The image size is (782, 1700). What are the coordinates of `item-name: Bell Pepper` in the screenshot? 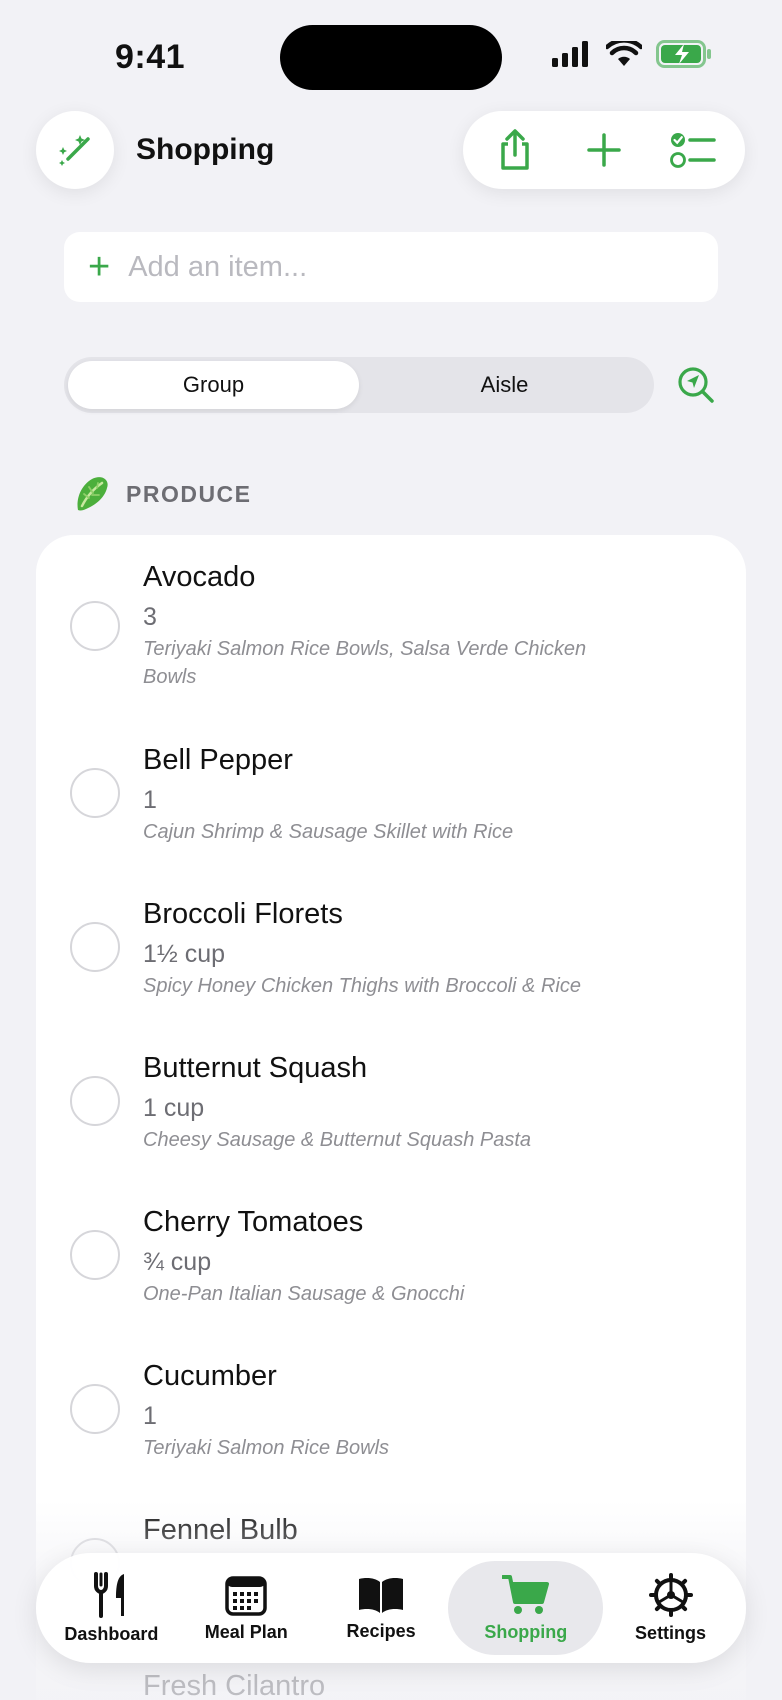 It's located at (218, 760).